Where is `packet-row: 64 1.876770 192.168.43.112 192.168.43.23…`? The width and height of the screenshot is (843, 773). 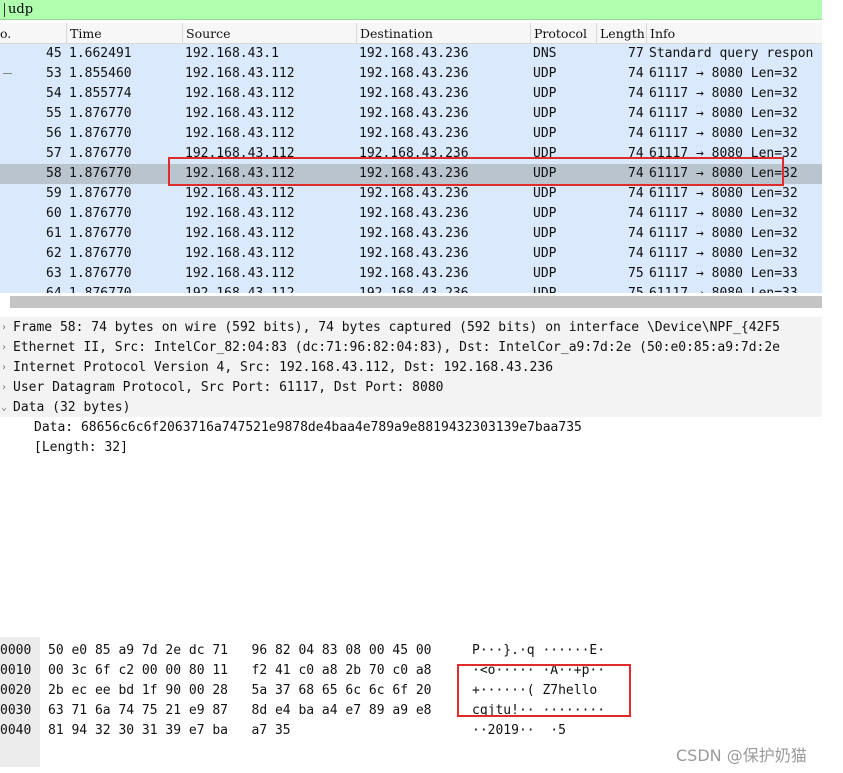 packet-row: 64 1.876770 192.168.43.112 192.168.43.23… is located at coordinates (411, 288).